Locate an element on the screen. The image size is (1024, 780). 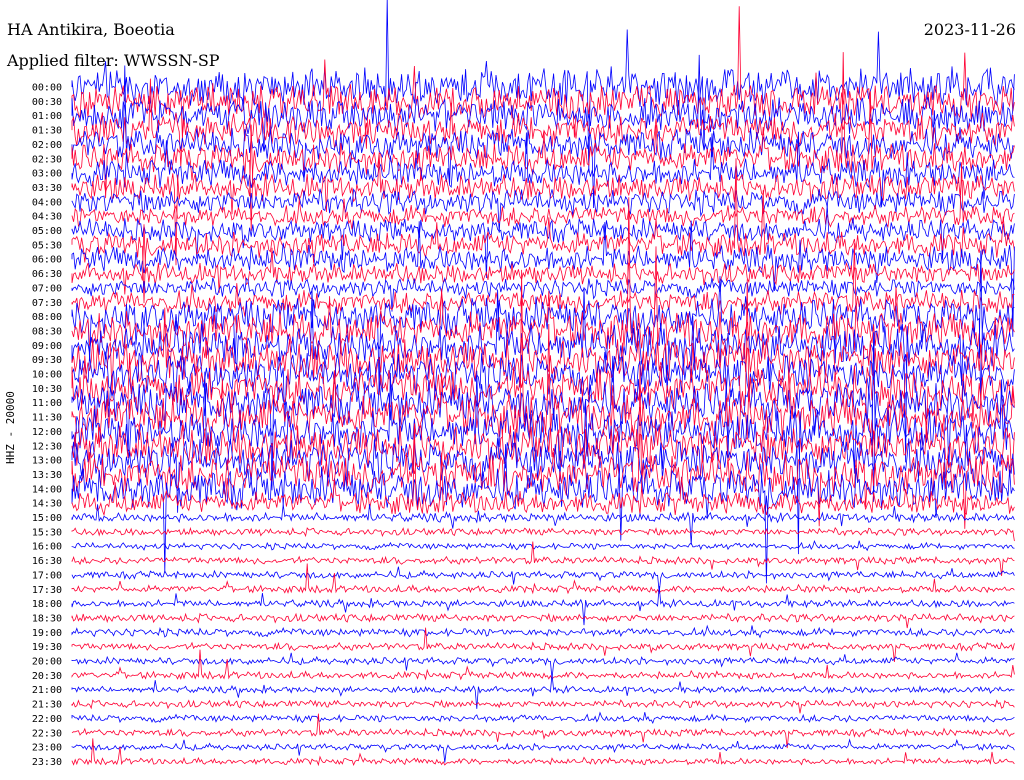
row-label: 18:00 is located at coordinates (47, 604).